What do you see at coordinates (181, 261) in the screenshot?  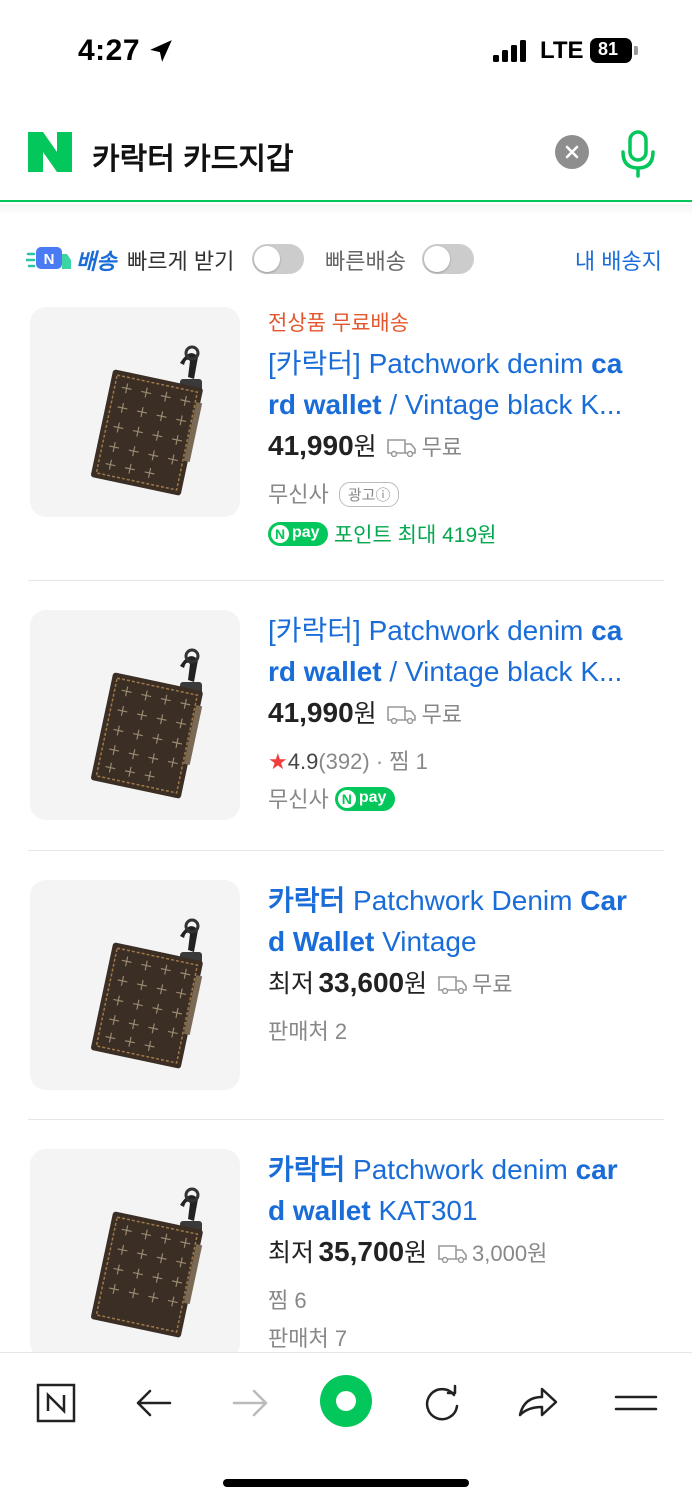 I see `fast-receive-label: 빠르게 받기` at bounding box center [181, 261].